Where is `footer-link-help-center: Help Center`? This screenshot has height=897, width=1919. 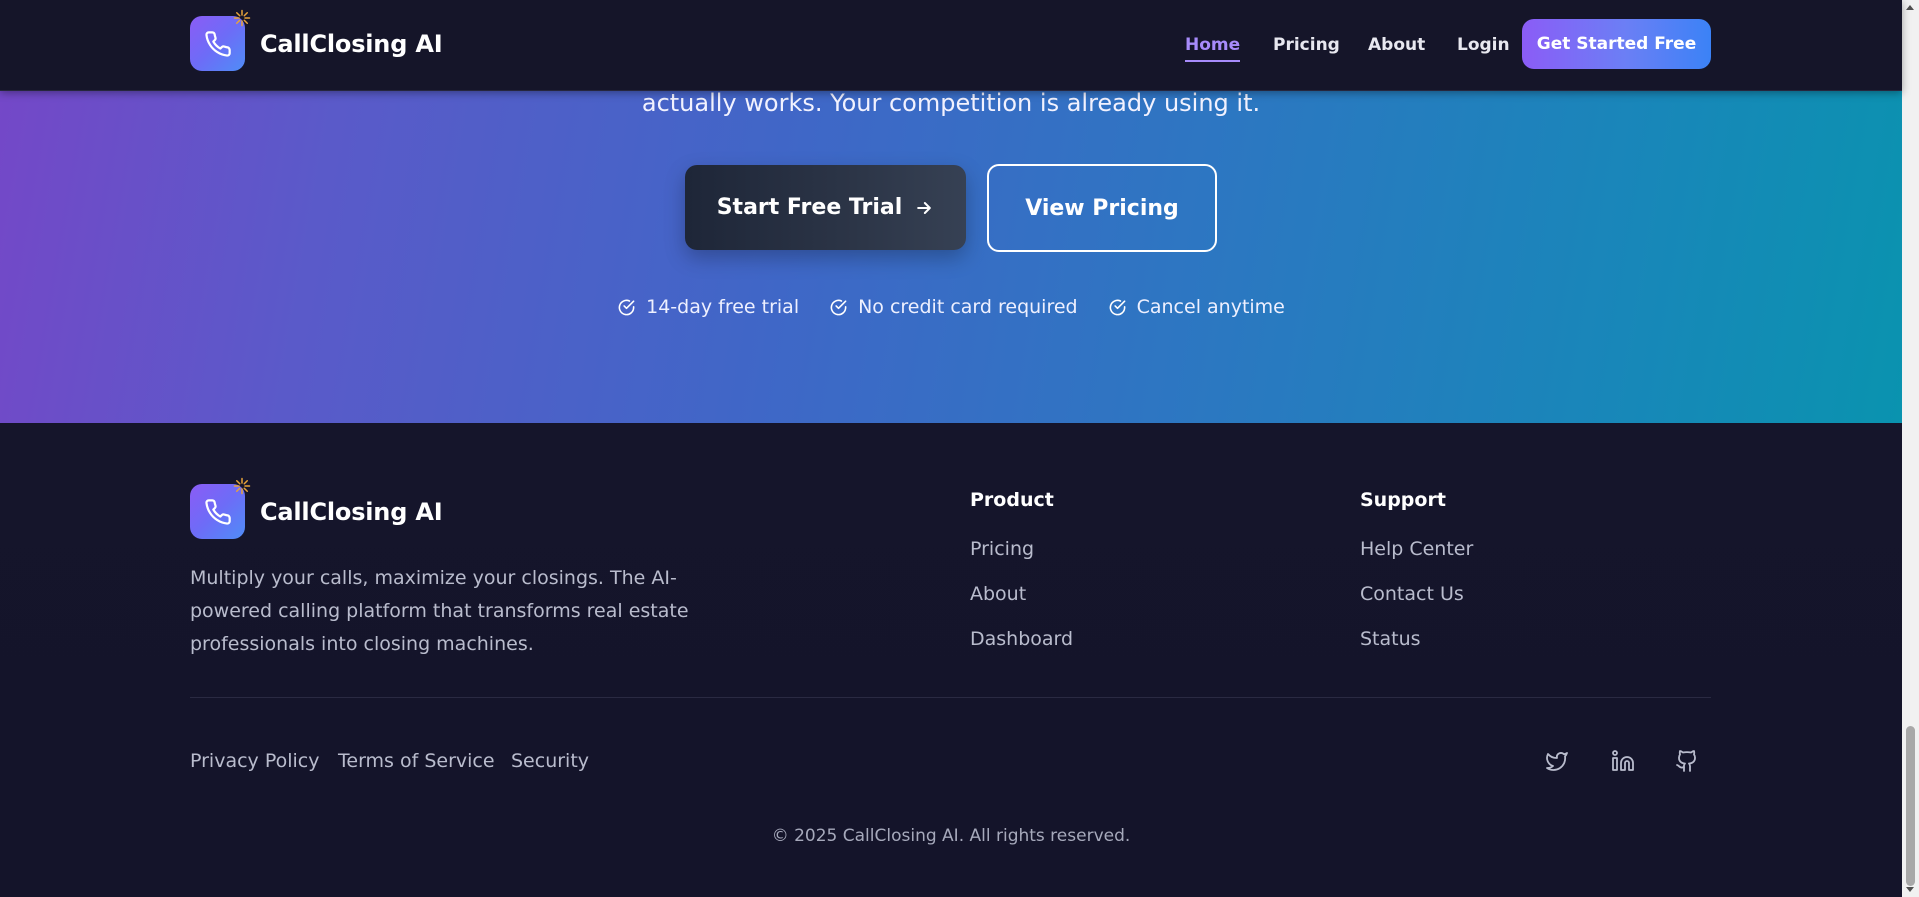 footer-link-help-center: Help Center is located at coordinates (1416, 549).